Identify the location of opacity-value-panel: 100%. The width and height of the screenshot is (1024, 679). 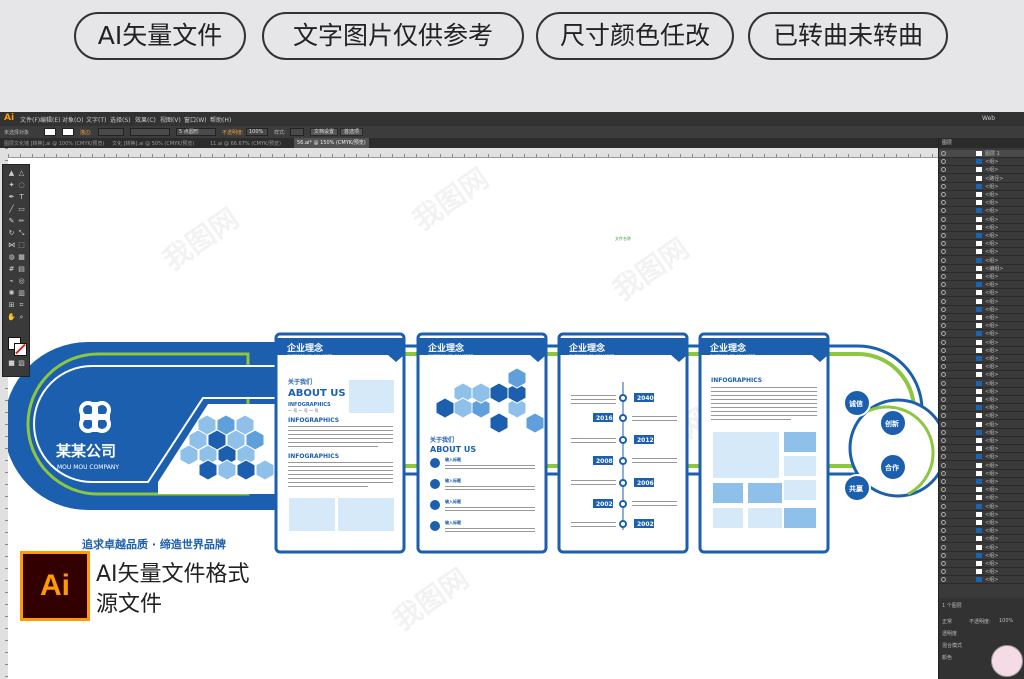
(1006, 621).